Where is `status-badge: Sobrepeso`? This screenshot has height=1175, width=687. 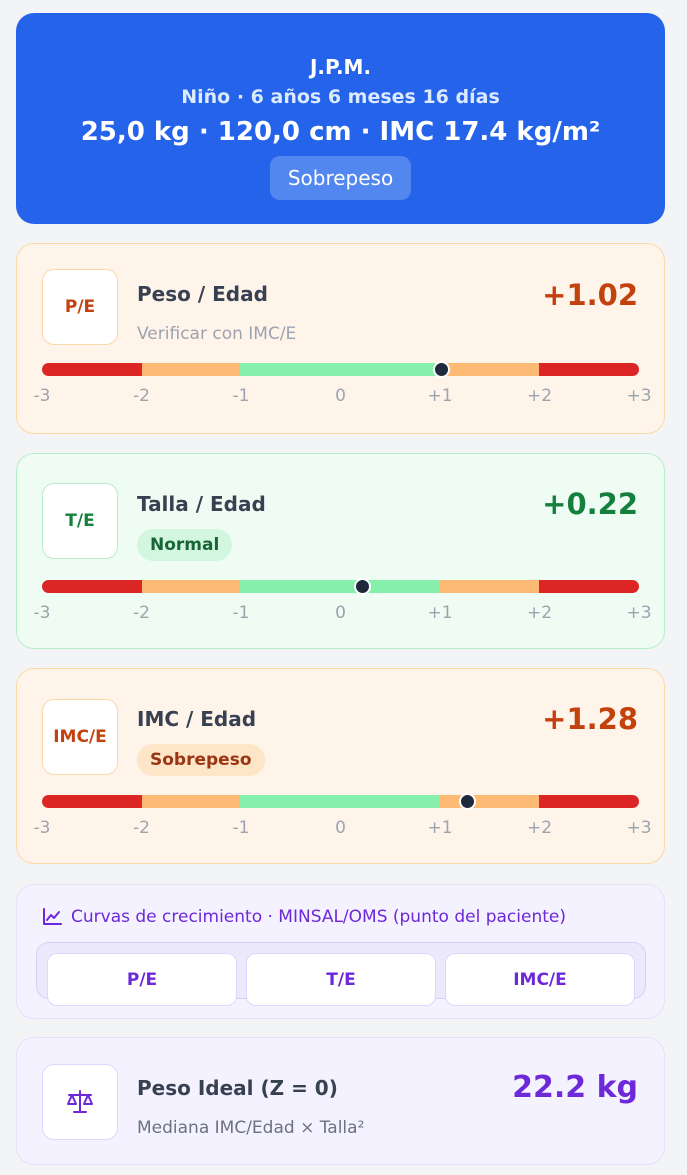
status-badge: Sobrepeso is located at coordinates (201, 760).